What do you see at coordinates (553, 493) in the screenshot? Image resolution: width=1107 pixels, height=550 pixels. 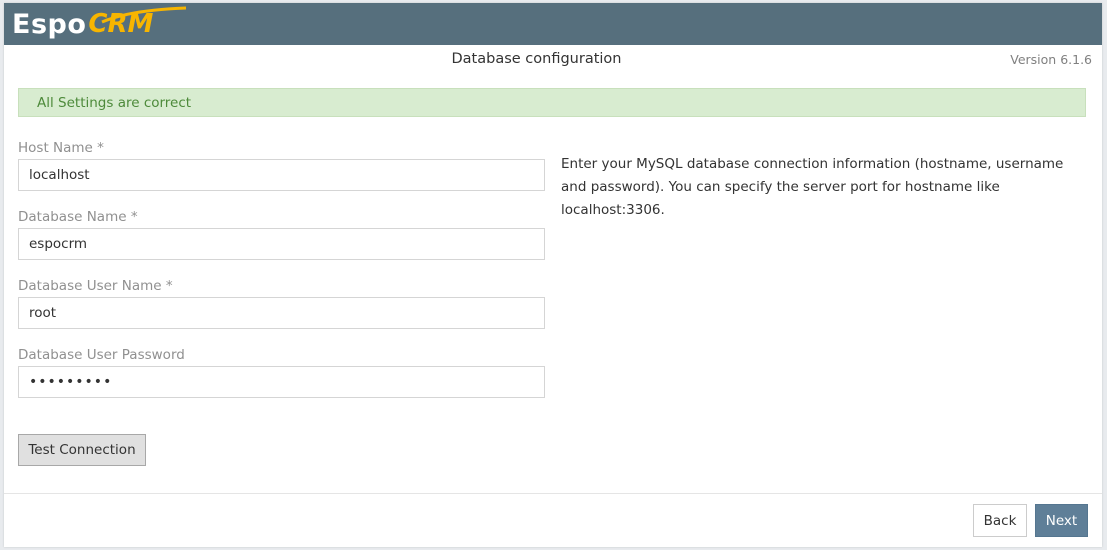 I see `footer-divider` at bounding box center [553, 493].